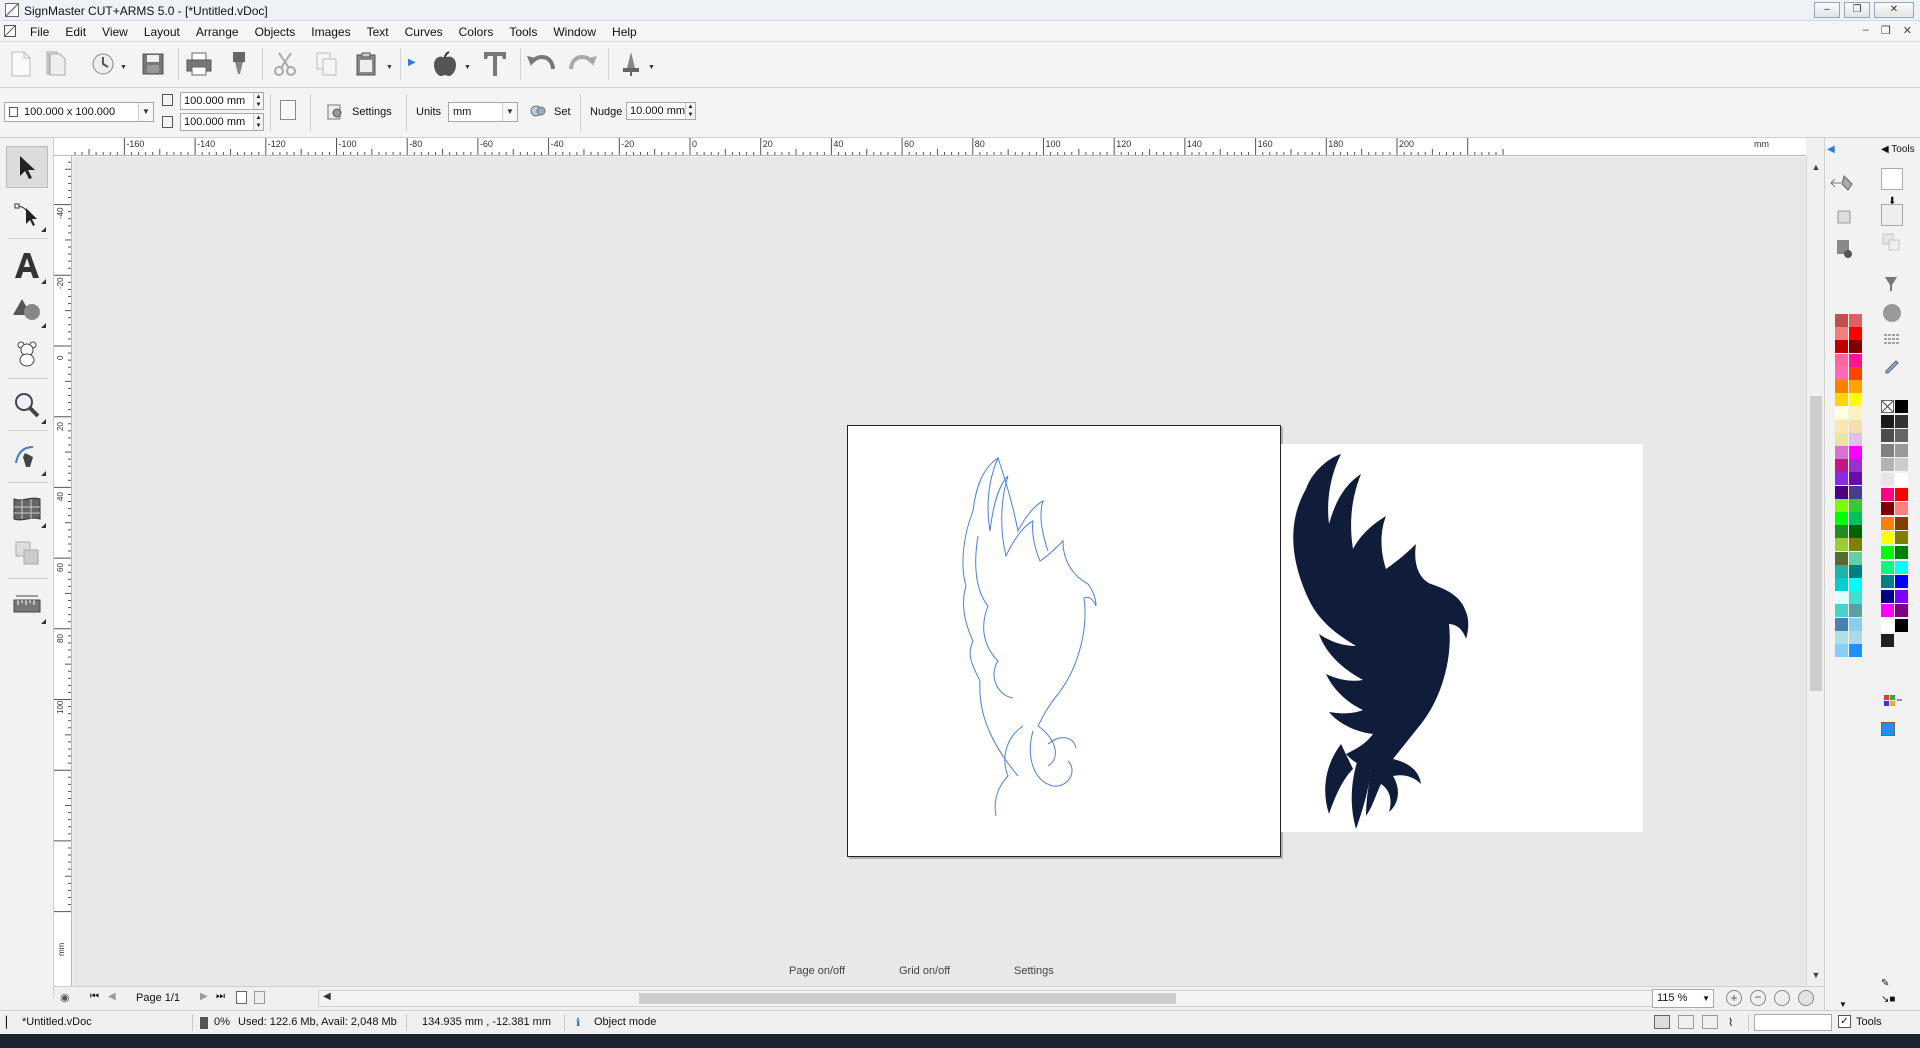 This screenshot has width=1920, height=1048. What do you see at coordinates (275, 32) in the screenshot?
I see `menu-objects: Objects` at bounding box center [275, 32].